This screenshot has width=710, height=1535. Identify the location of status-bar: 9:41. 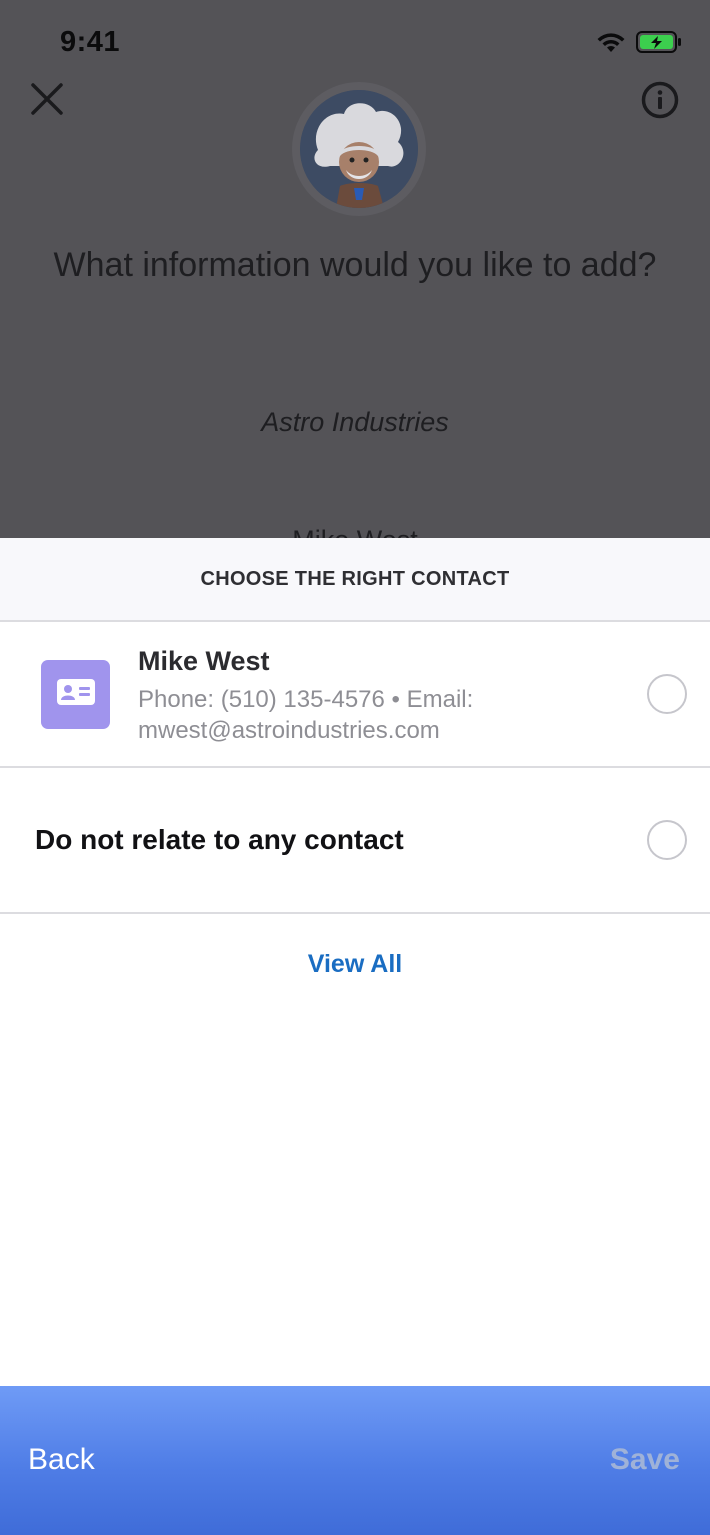
(355, 40).